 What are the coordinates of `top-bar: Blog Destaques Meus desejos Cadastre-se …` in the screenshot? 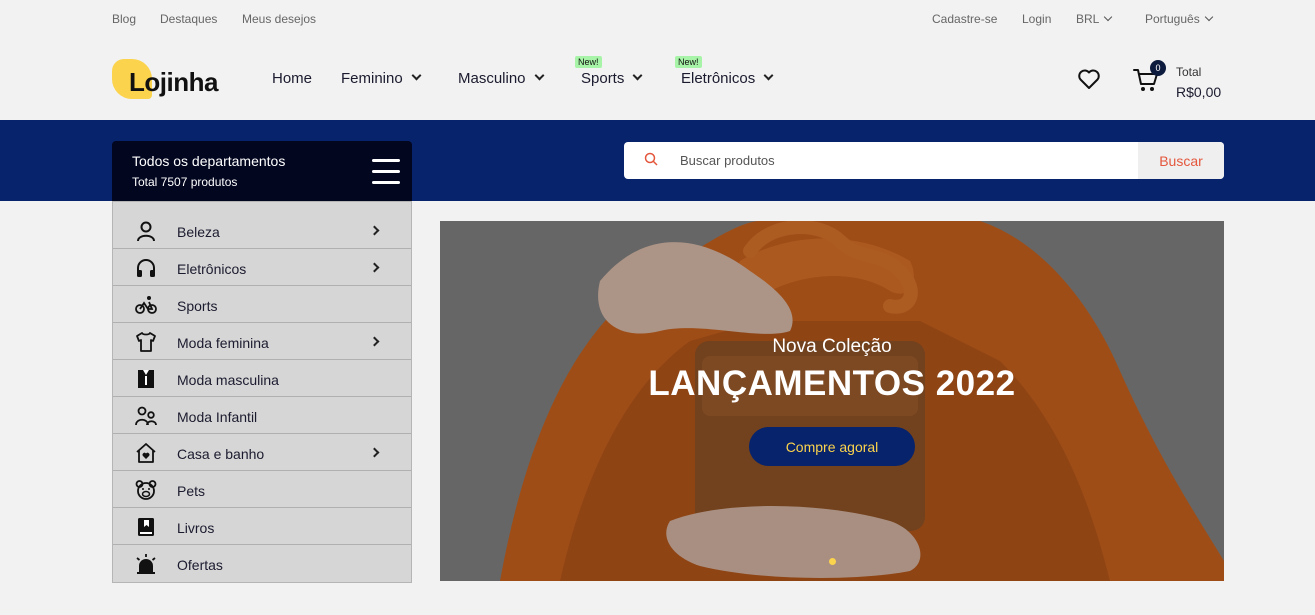 It's located at (657, 19).